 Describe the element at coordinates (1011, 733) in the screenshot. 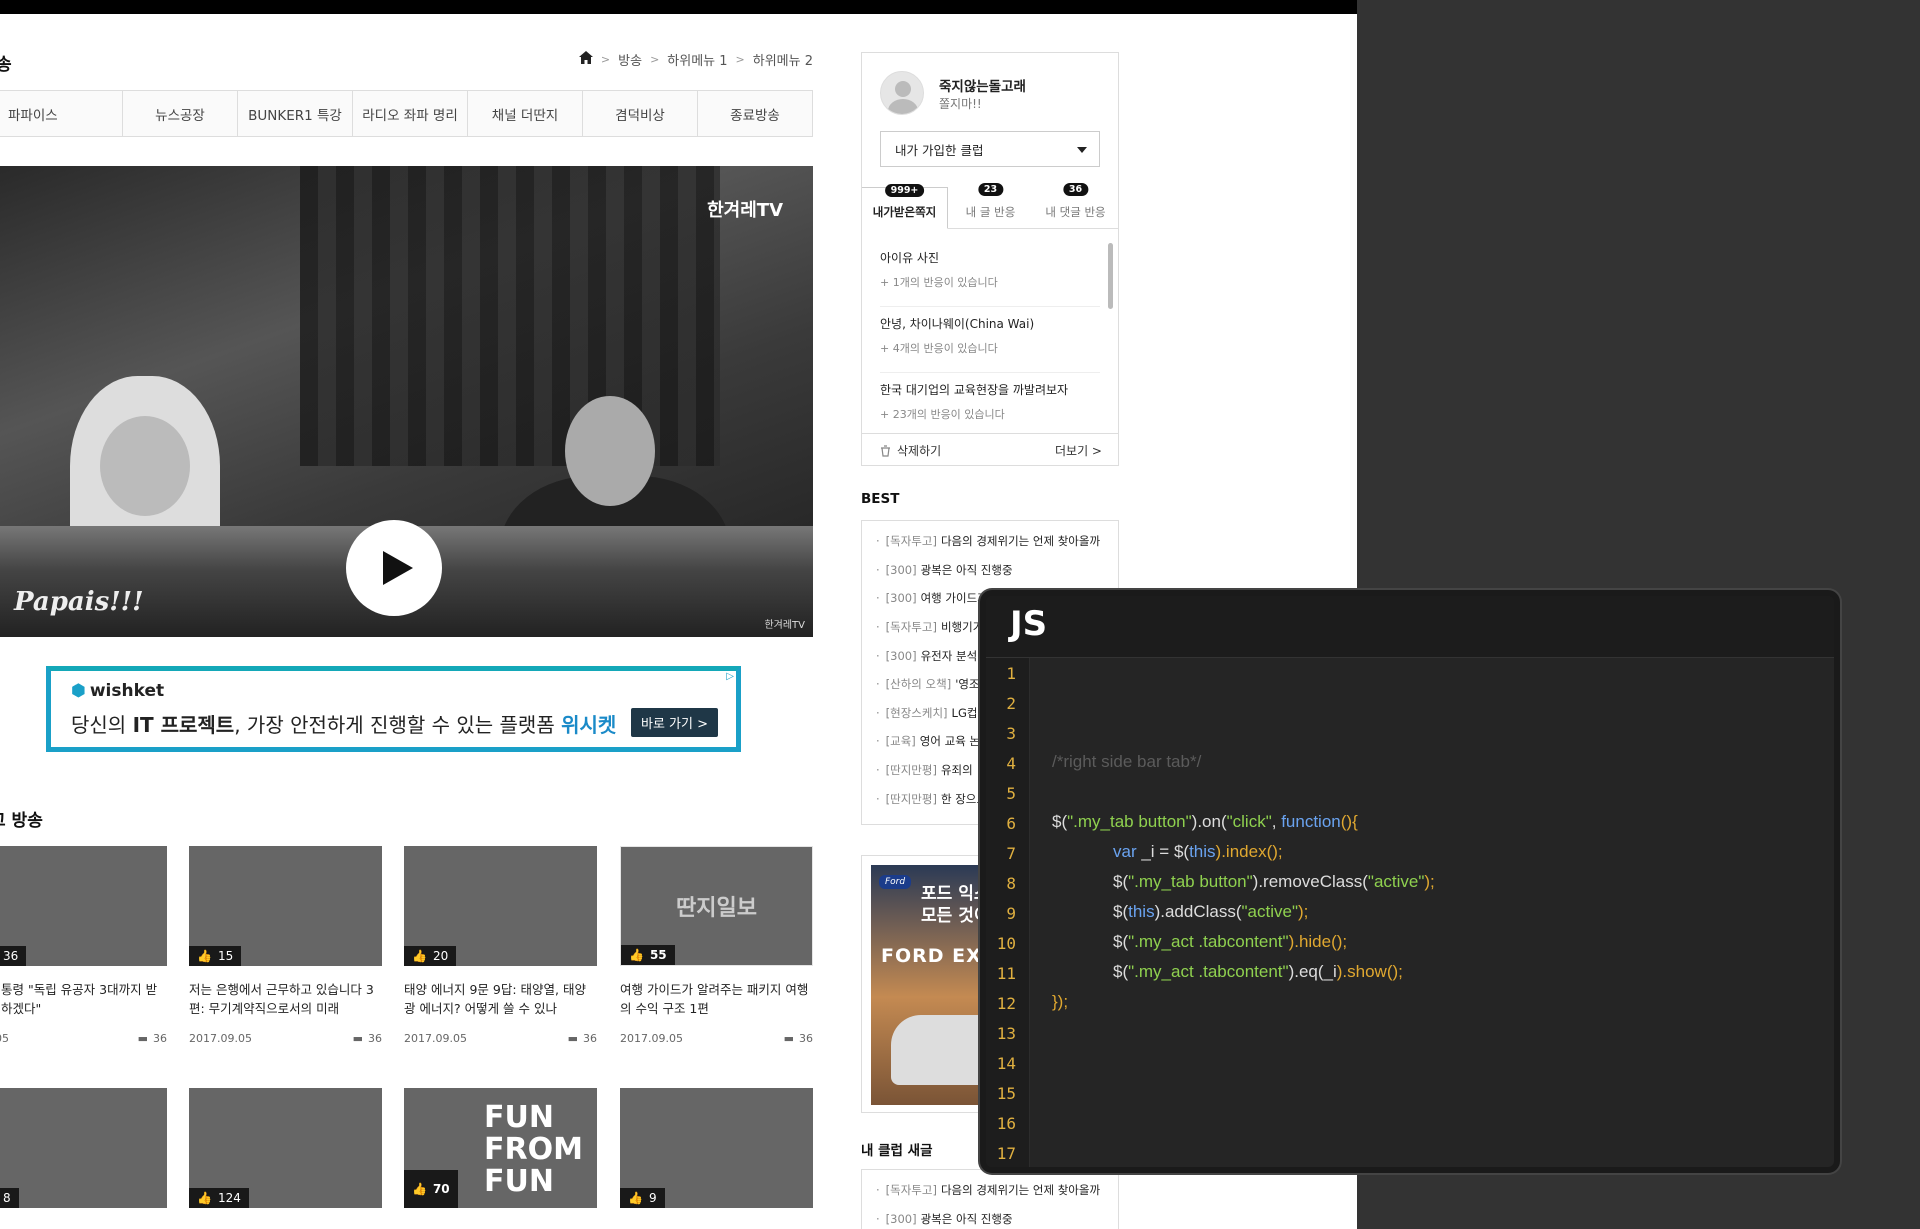

I see `line-number: 3` at that location.